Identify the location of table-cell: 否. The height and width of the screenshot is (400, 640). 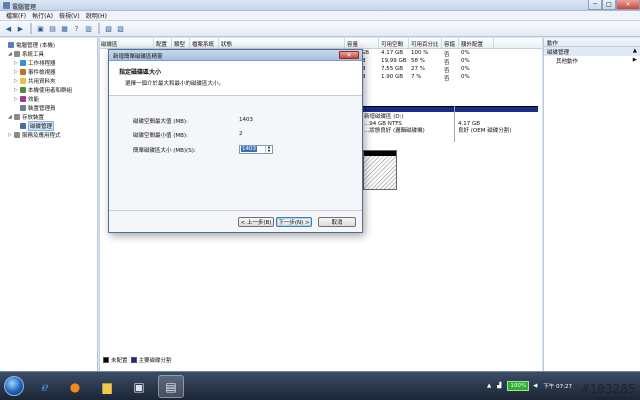
(447, 54).